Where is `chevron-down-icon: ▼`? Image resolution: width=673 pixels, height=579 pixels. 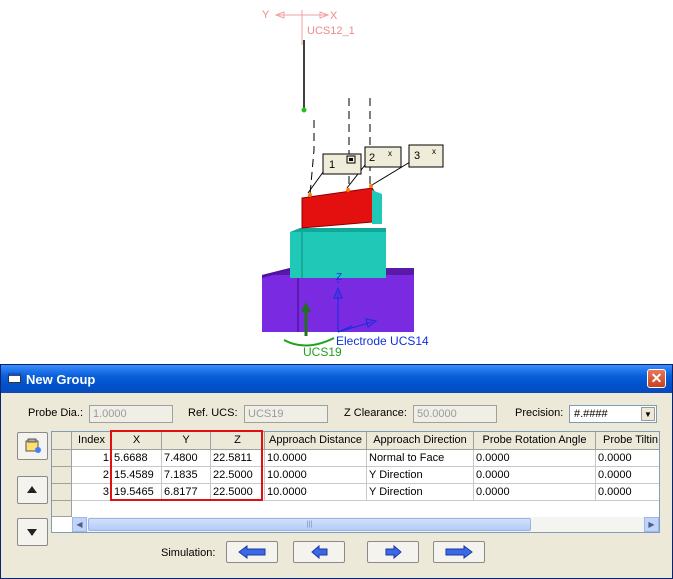 chevron-down-icon: ▼ is located at coordinates (648, 414).